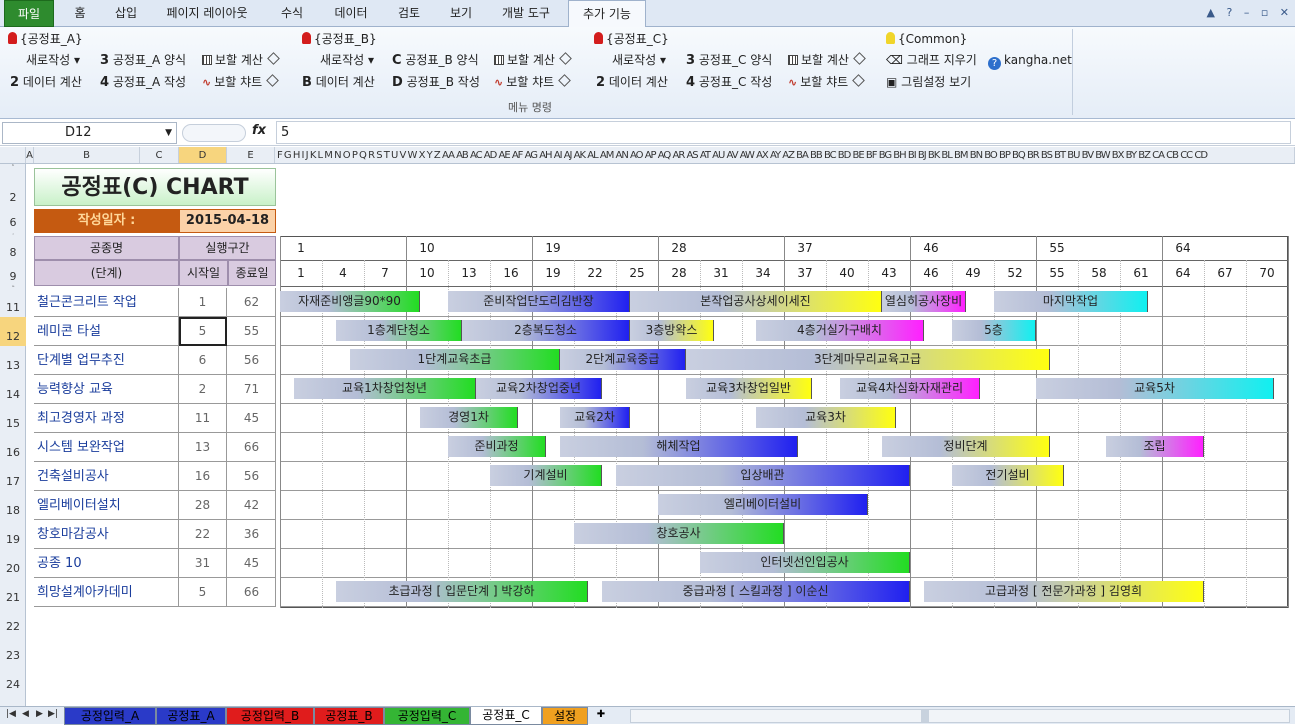  What do you see at coordinates (1071, 301) in the screenshot?
I see `gantt-bar: 마지막작업` at bounding box center [1071, 301].